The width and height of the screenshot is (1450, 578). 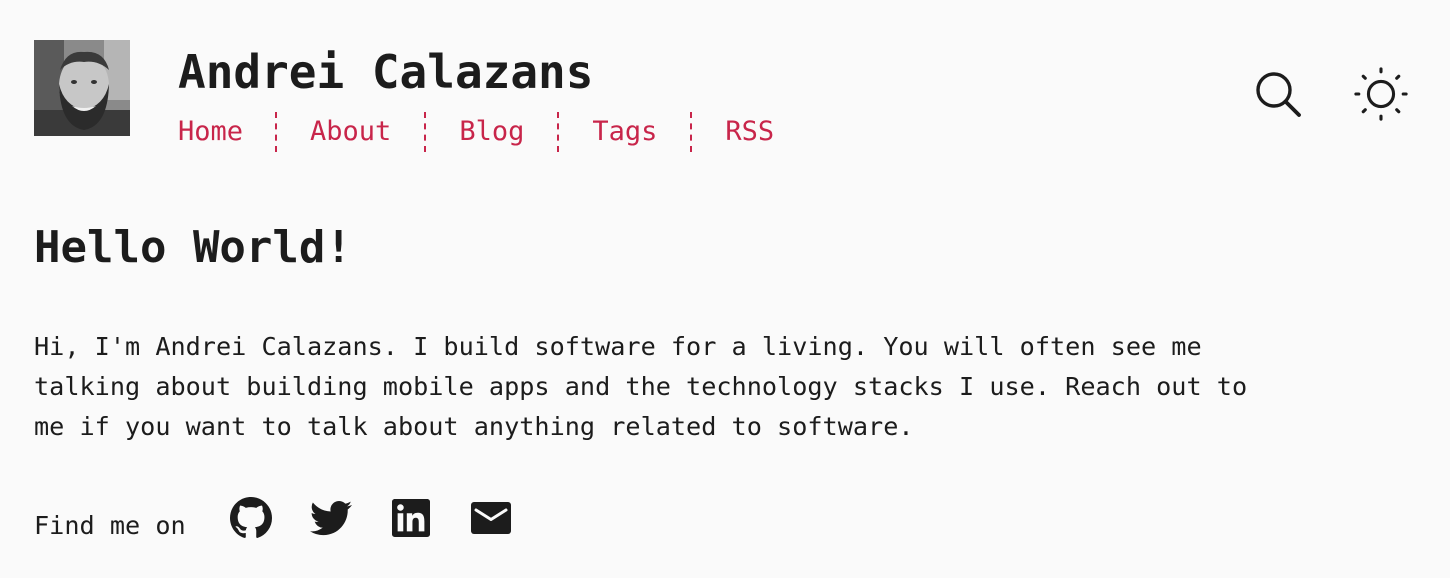 I want to click on nav-item-tags: Tags, so click(x=624, y=132).